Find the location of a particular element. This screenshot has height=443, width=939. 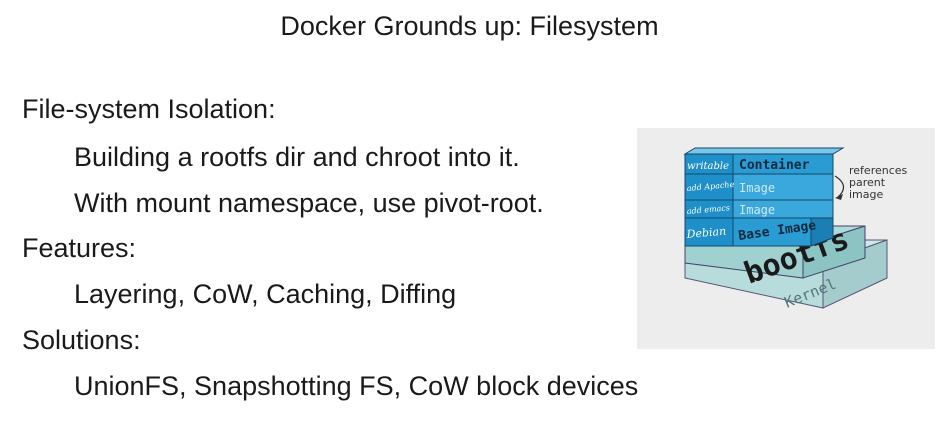

bullet-solutions: Solutions: is located at coordinates (81, 340).